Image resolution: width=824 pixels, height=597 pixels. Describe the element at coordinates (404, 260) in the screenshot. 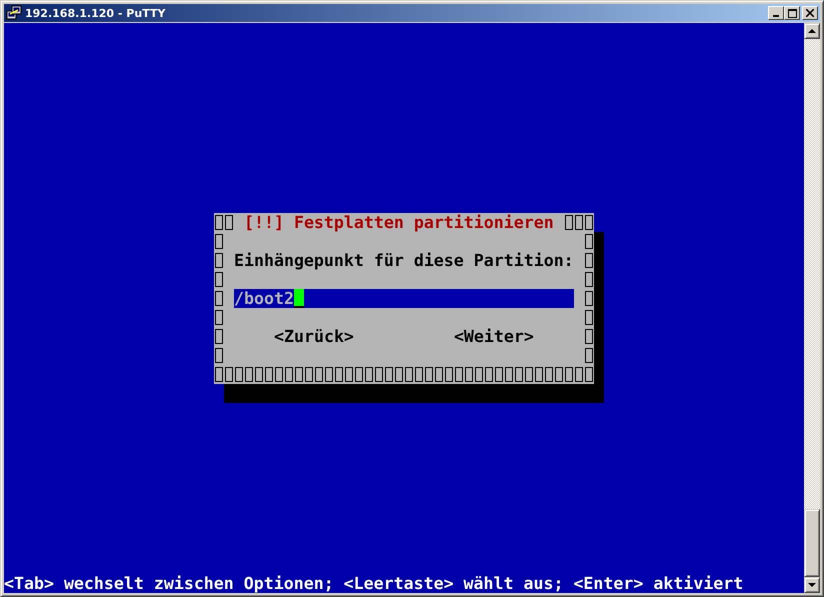

I see `prompt-label: Einhängepunkt für diese Partition:` at that location.